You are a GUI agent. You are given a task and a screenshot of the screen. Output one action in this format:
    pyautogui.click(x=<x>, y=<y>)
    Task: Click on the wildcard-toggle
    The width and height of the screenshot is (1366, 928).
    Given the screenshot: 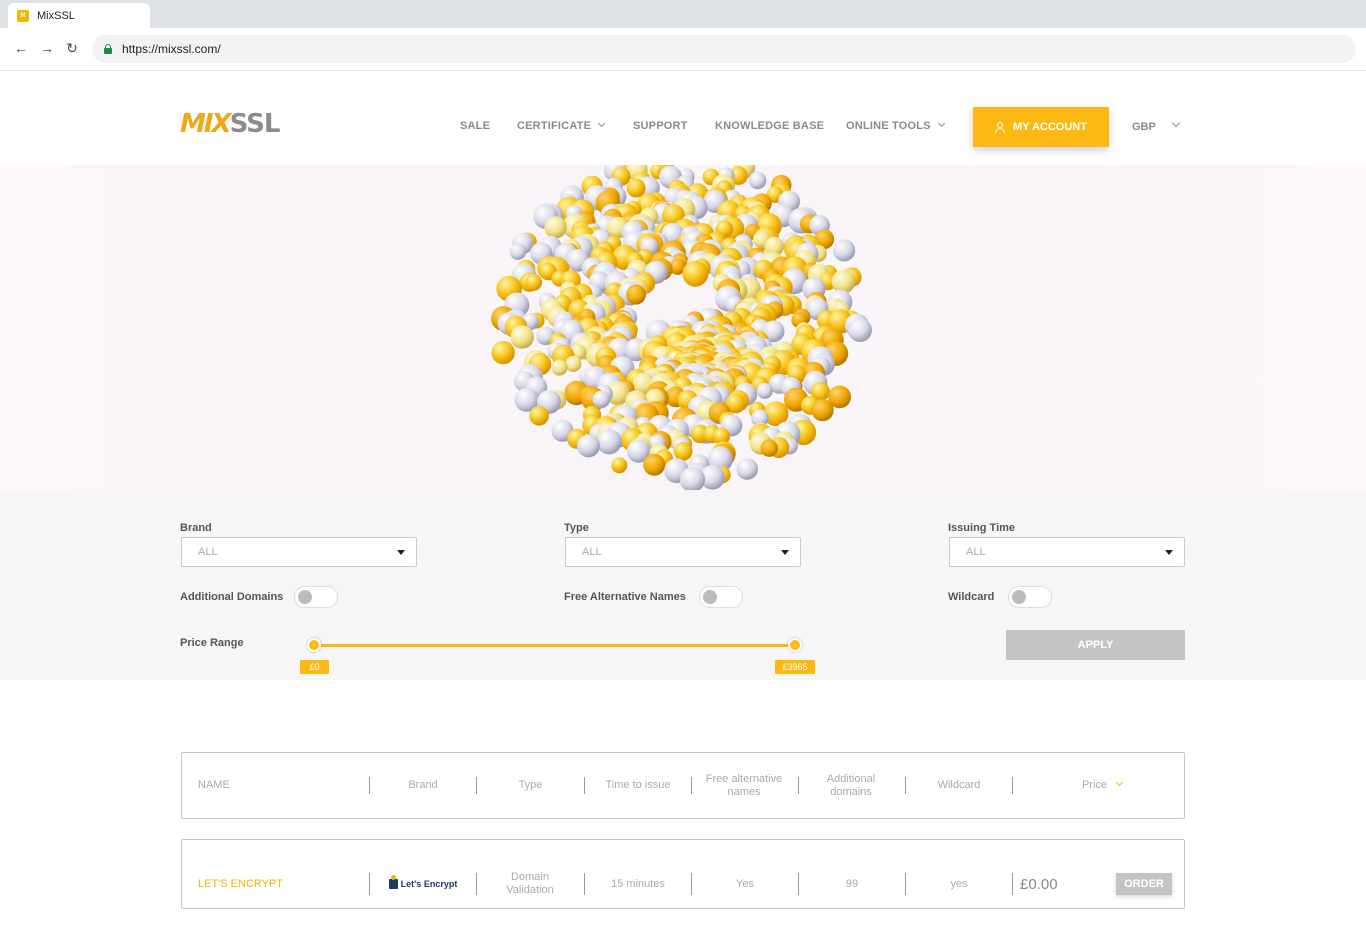 What is the action you would take?
    pyautogui.click(x=1030, y=597)
    